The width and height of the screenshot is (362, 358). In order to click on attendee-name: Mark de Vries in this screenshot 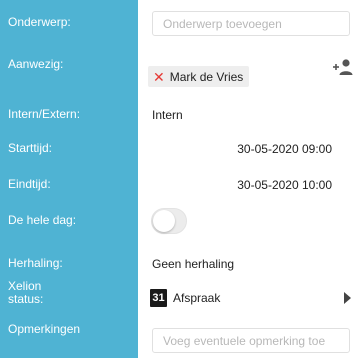, I will do `click(206, 76)`.